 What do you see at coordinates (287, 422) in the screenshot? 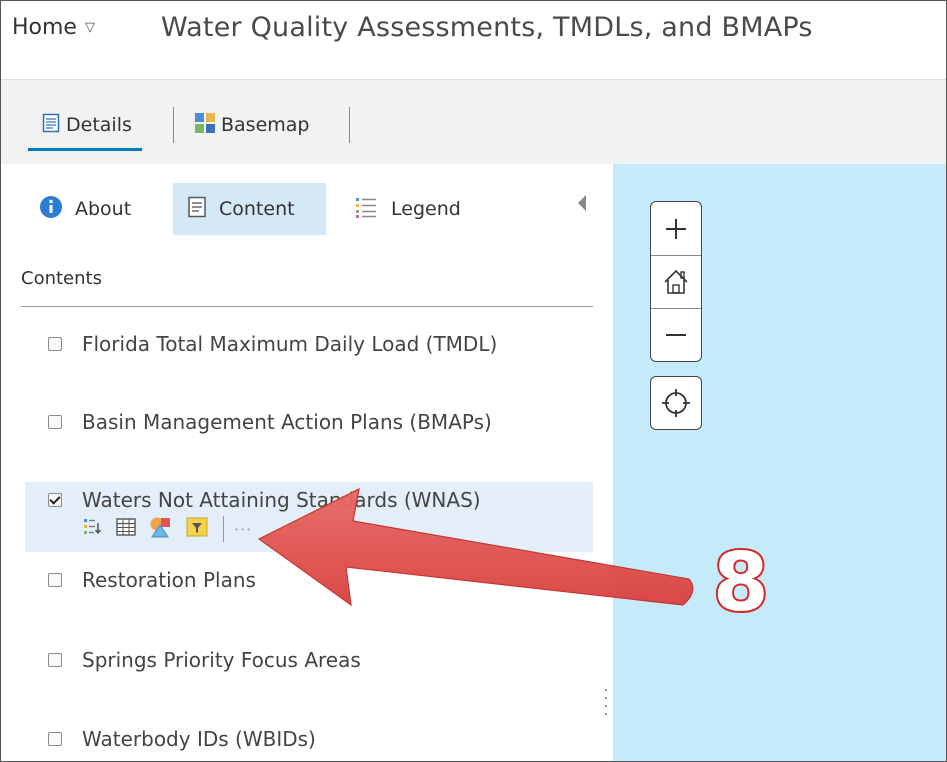
I see `layer-label: Basin Management Action Plans (BMAPs)` at bounding box center [287, 422].